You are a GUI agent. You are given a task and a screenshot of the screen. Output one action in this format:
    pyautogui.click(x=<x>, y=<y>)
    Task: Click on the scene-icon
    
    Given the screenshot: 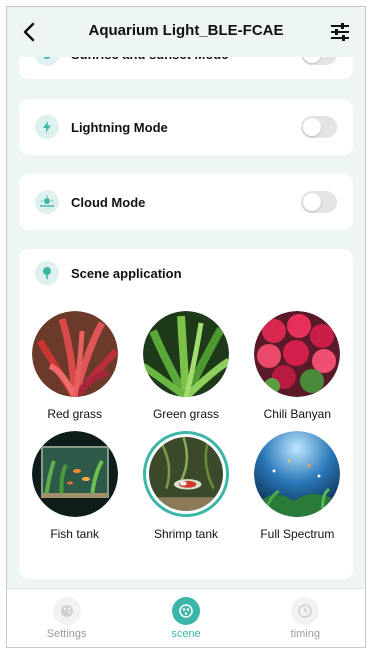 What is the action you would take?
    pyautogui.click(x=185, y=611)
    